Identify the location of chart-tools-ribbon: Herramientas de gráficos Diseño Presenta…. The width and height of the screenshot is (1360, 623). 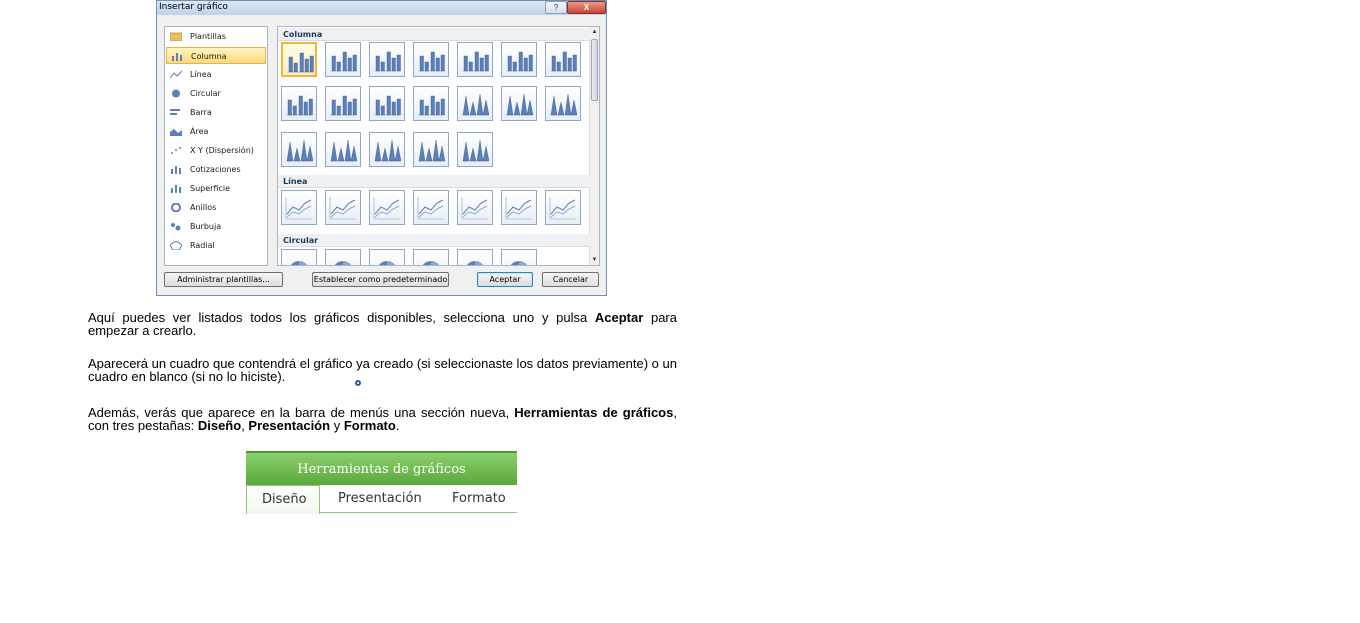
(381, 482).